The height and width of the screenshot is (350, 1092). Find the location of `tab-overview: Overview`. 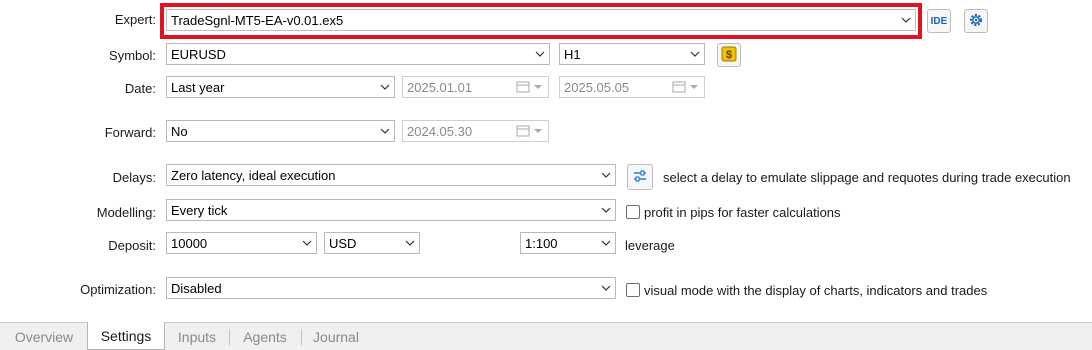

tab-overview: Overview is located at coordinates (44, 336).